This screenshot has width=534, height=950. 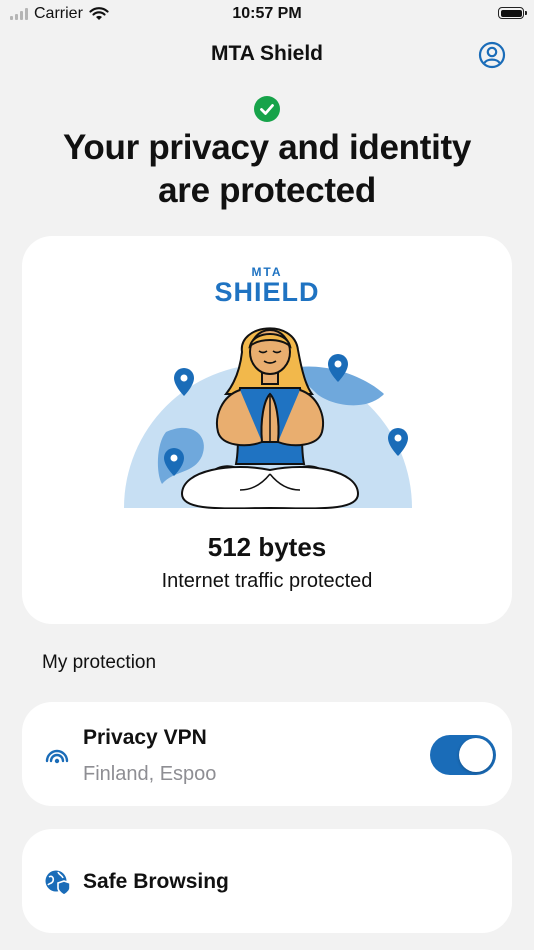 What do you see at coordinates (268, 418) in the screenshot?
I see `meditation-illustration` at bounding box center [268, 418].